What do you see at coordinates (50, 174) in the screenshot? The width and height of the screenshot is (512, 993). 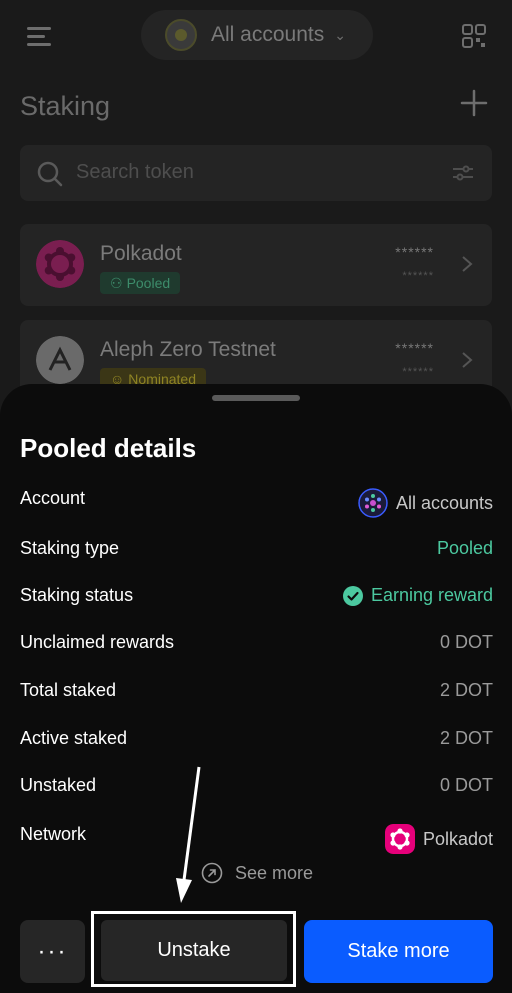 I see `search-icon` at bounding box center [50, 174].